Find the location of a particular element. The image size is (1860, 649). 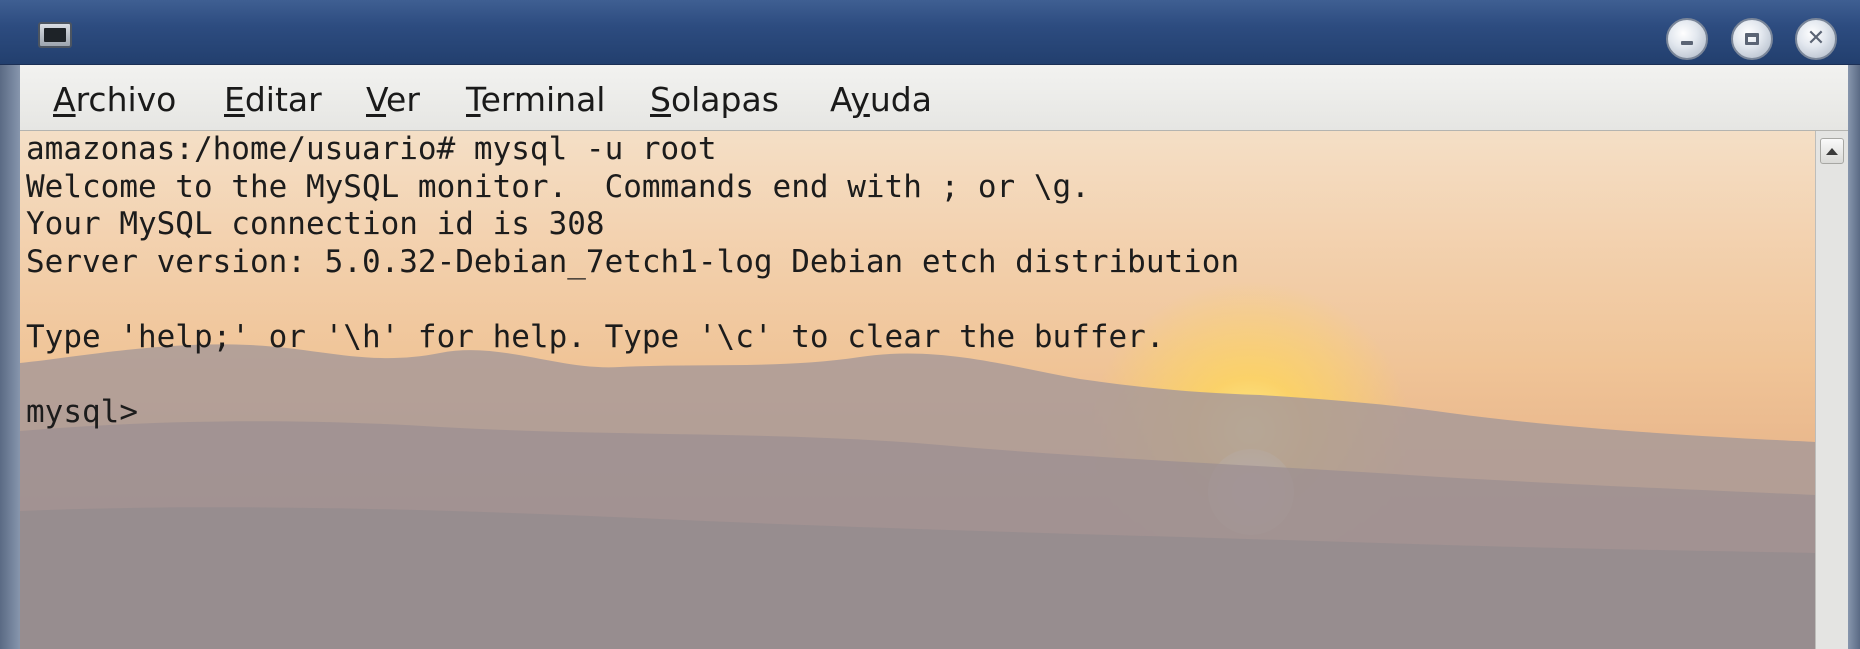

menu-solapas: Solapas is located at coordinates (714, 100).